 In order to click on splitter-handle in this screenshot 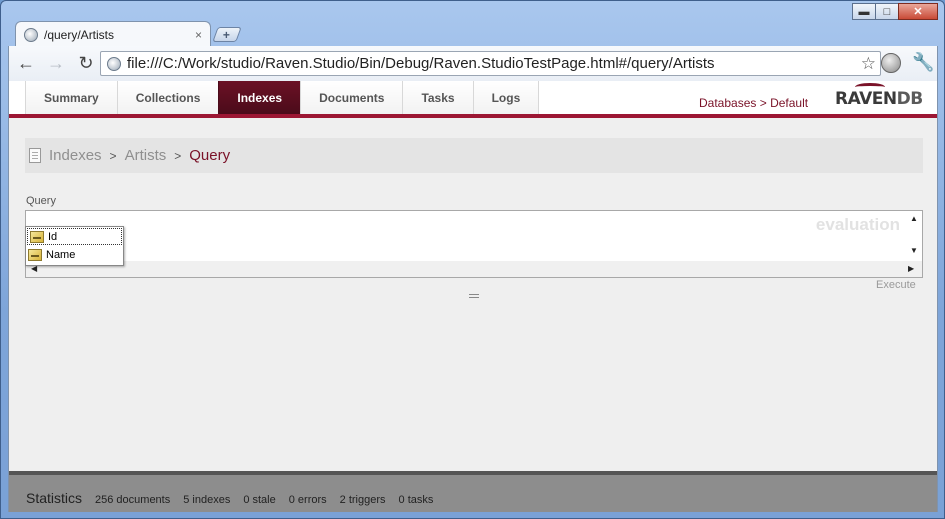, I will do `click(474, 296)`.